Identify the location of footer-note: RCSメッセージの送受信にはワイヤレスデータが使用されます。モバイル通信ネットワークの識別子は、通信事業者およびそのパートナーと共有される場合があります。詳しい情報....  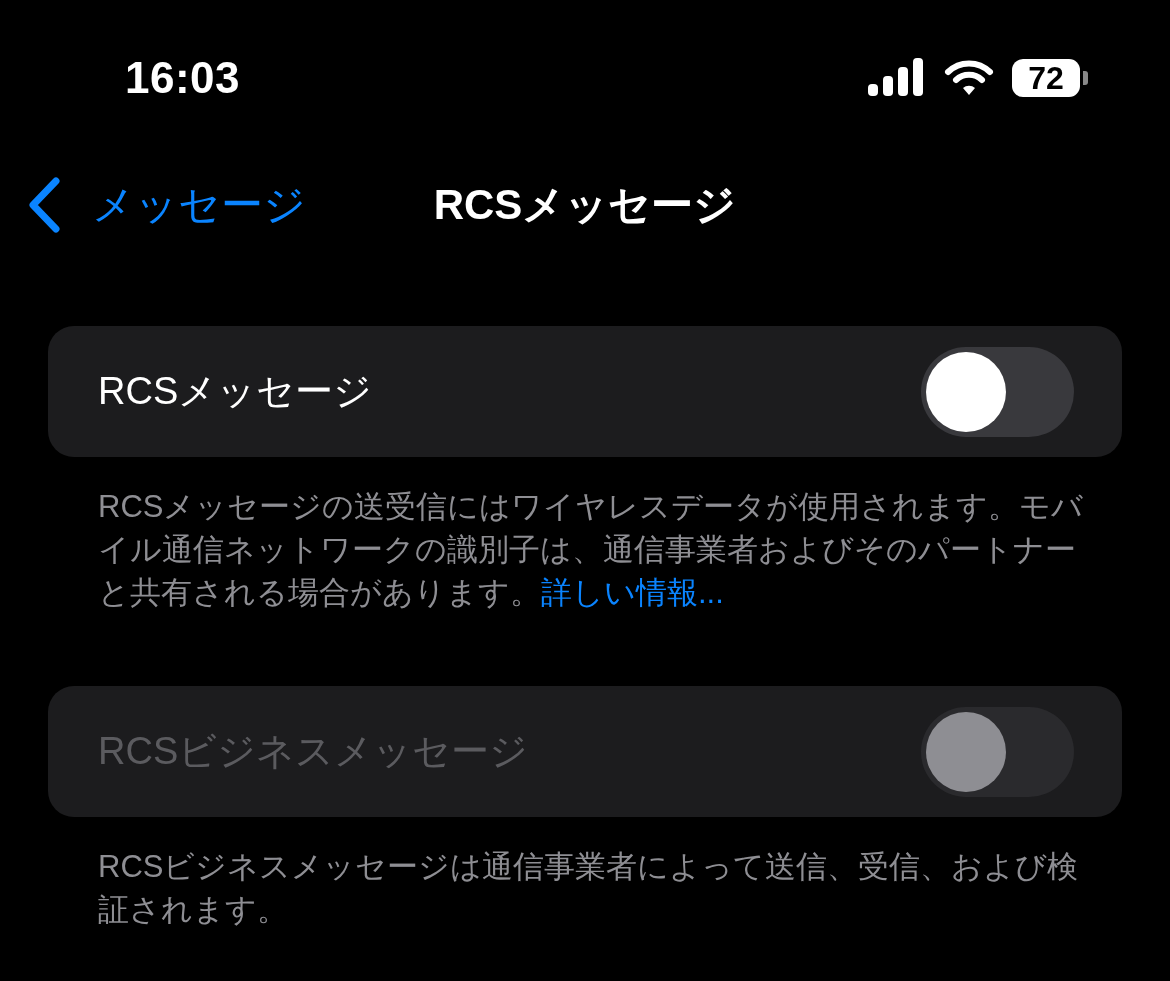
(591, 550).